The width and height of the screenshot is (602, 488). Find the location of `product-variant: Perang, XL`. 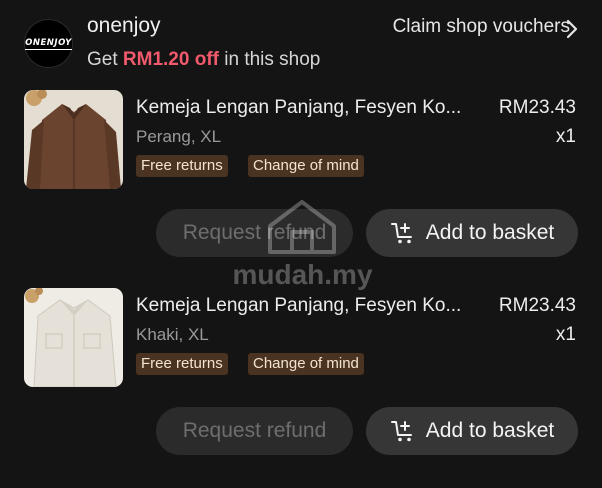

product-variant: Perang, XL is located at coordinates (179, 136).